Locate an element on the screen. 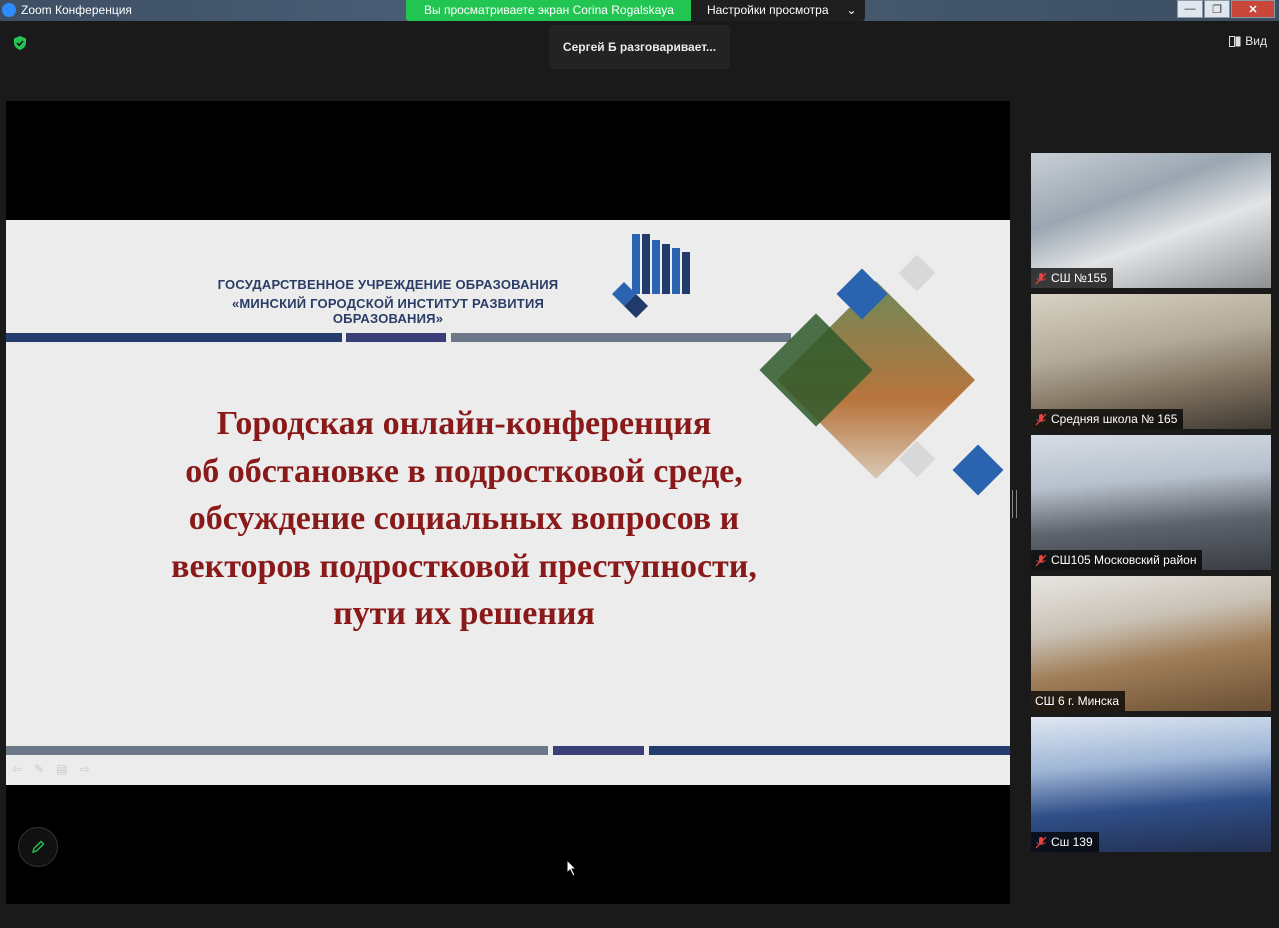  menu-icon: ▤ is located at coordinates (61, 769).